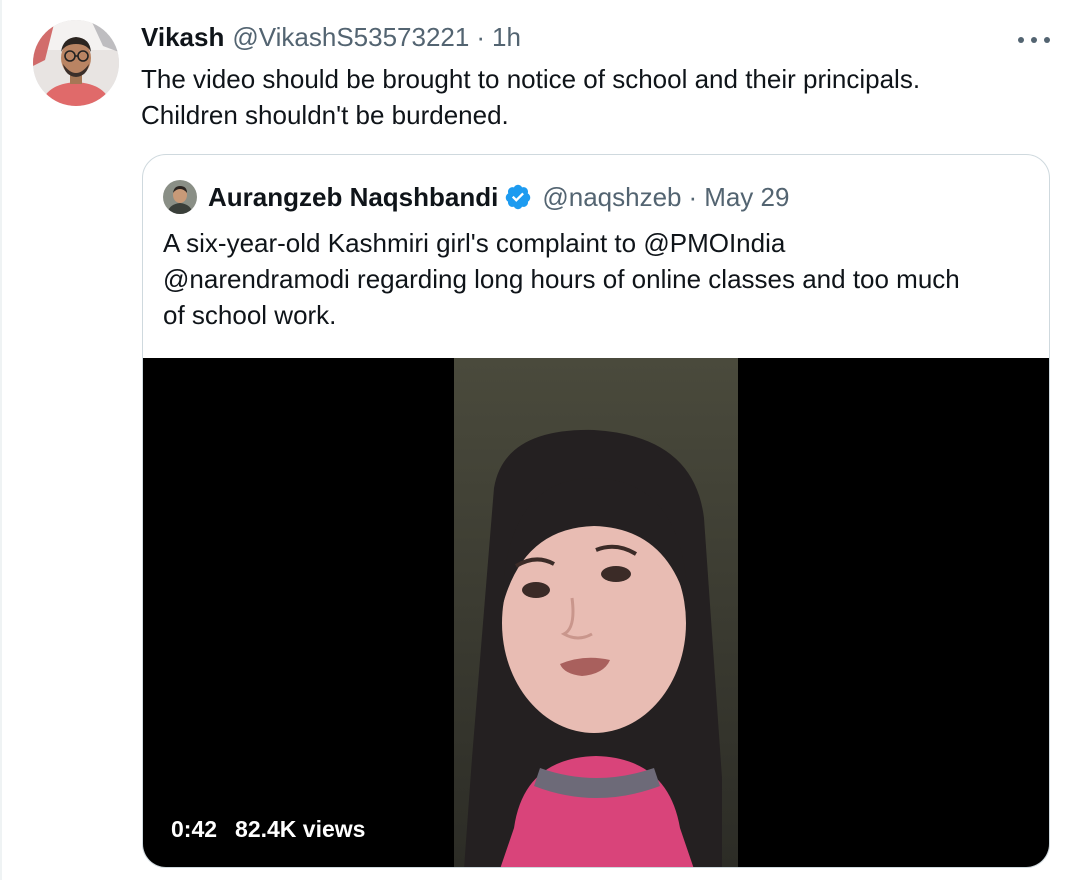 This screenshot has width=1076, height=880. I want to click on quoted-text-line: of school work., so click(250, 315).